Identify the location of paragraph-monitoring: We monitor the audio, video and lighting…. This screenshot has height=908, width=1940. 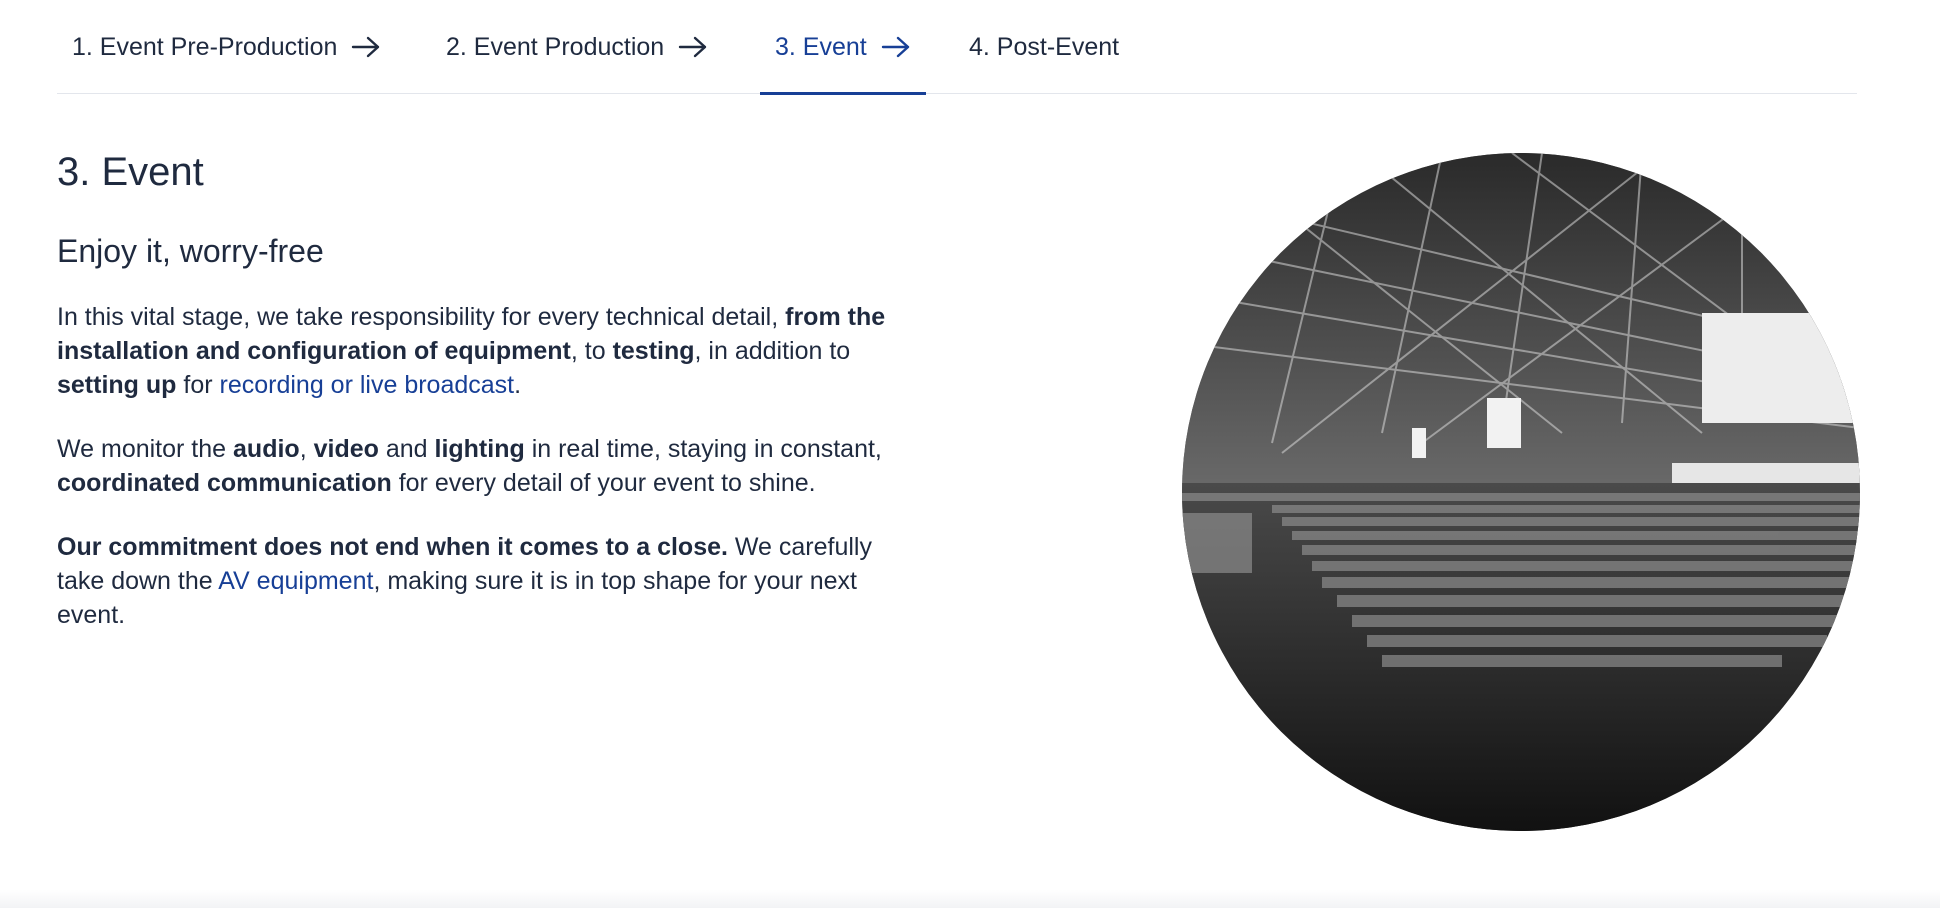
(487, 466).